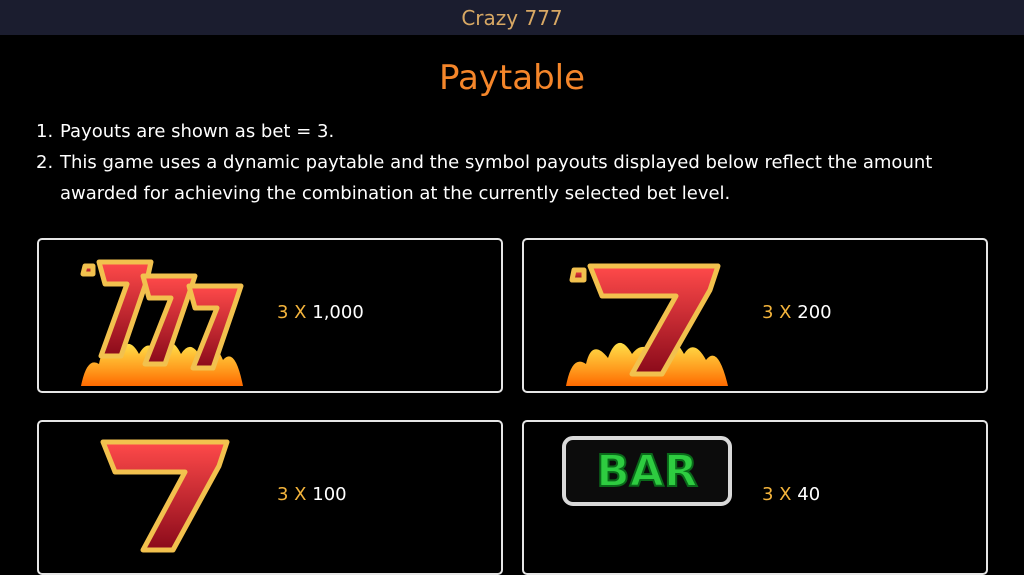 The width and height of the screenshot is (1024, 575). I want to click on rule-text: Payouts are shown as bet = 3., so click(197, 131).